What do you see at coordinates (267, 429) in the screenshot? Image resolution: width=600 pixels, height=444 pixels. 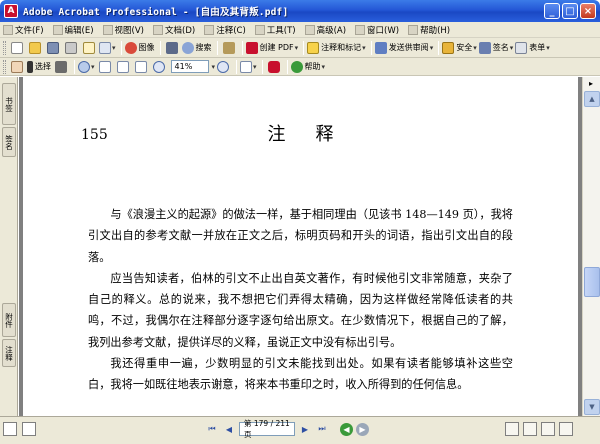 I see `page-number-field: 第 179 / 211 页` at bounding box center [267, 429].